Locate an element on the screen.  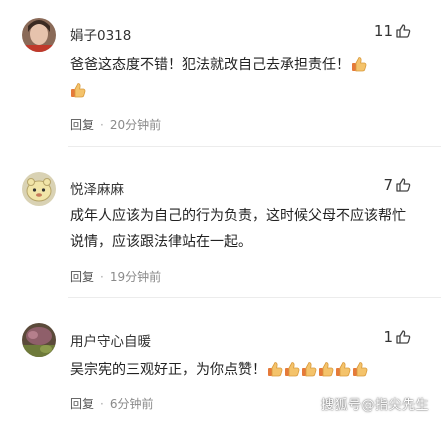
comment-time: 6分钟前 is located at coordinates (131, 404).